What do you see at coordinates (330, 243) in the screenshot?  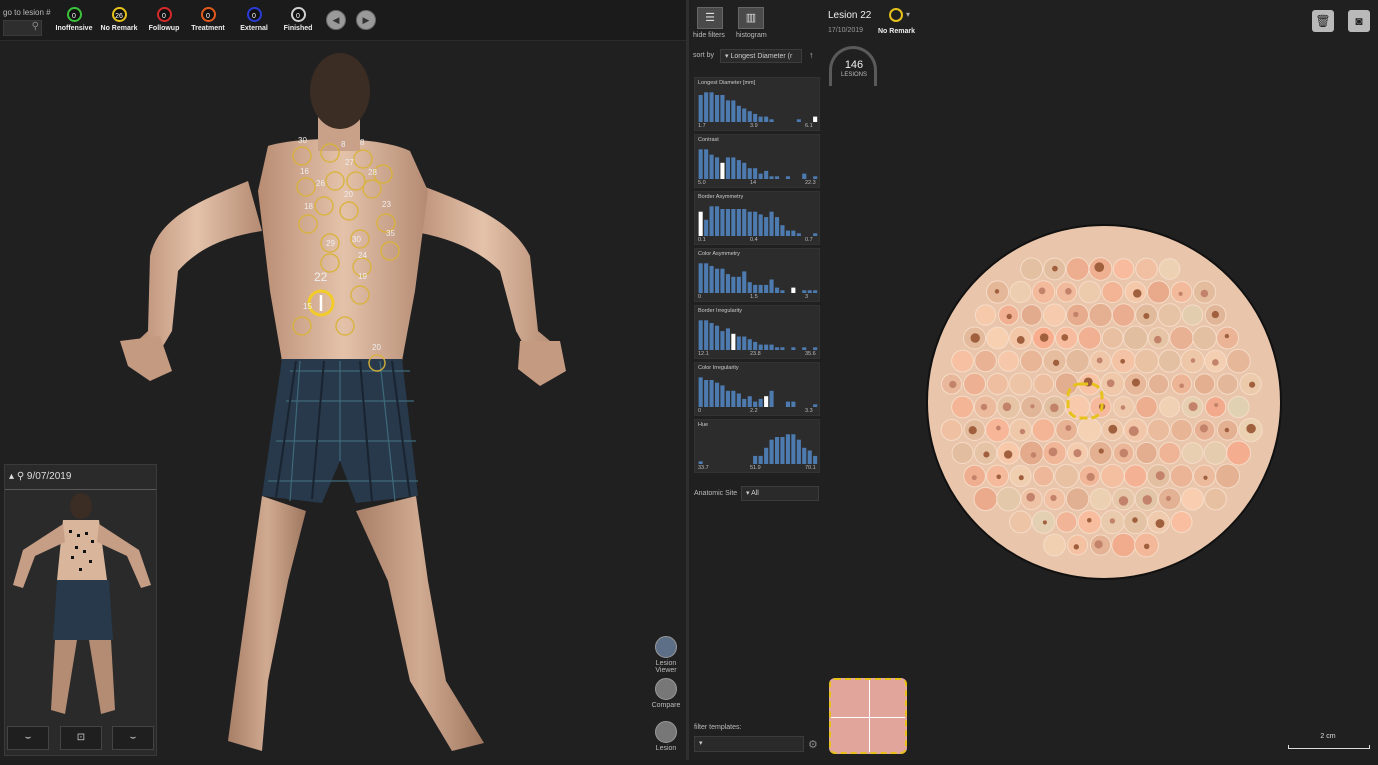 I see `lesion-marker: 29` at bounding box center [330, 243].